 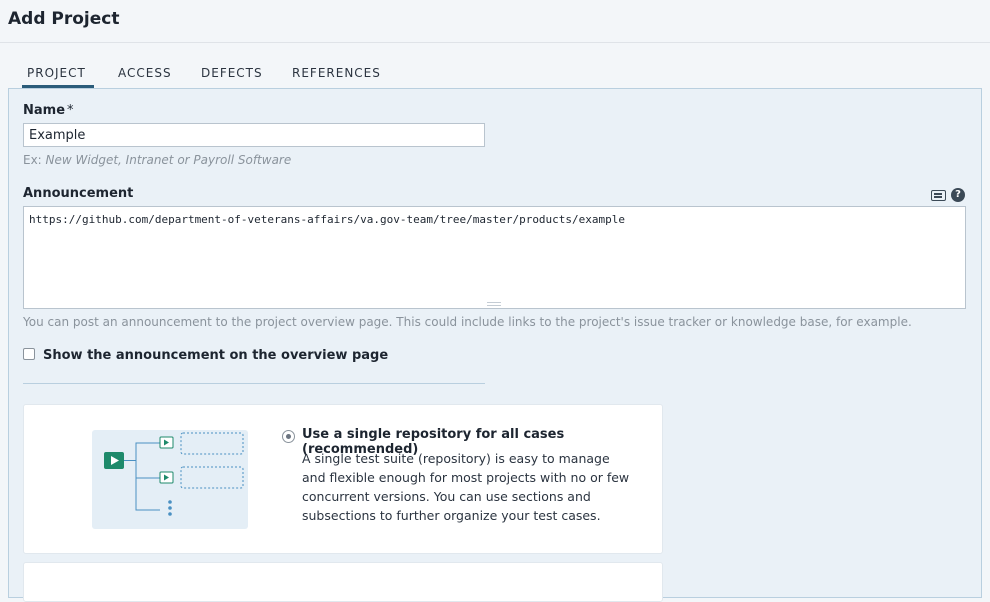 I want to click on name-hint-example: New Widget, Intranet or Payroll Software, so click(x=168, y=160).